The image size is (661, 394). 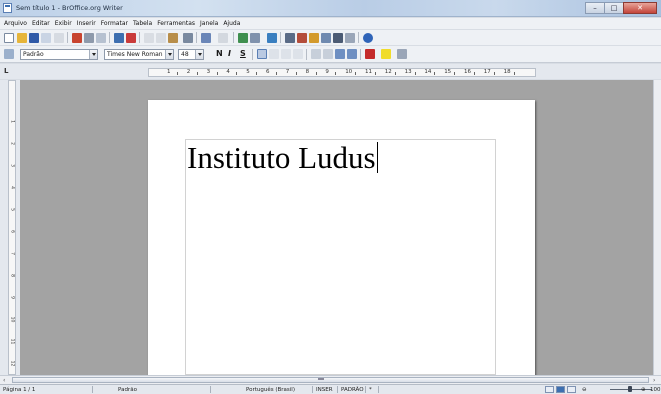 What do you see at coordinates (8, 71) in the screenshot?
I see `tab-stop-icon: L` at bounding box center [8, 71].